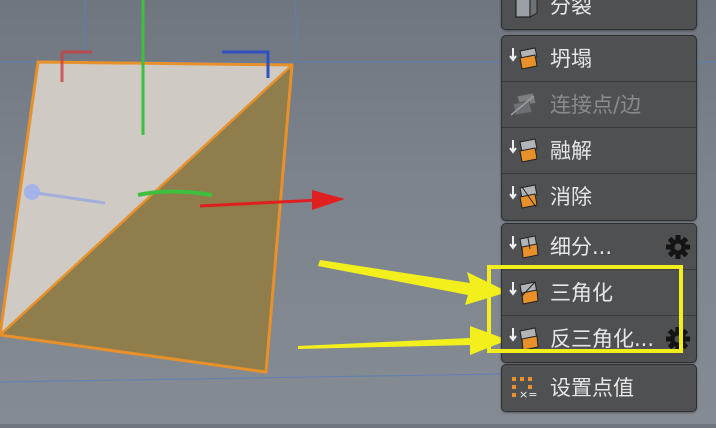  What do you see at coordinates (524, 247) in the screenshot?
I see `subdivide-icon` at bounding box center [524, 247].